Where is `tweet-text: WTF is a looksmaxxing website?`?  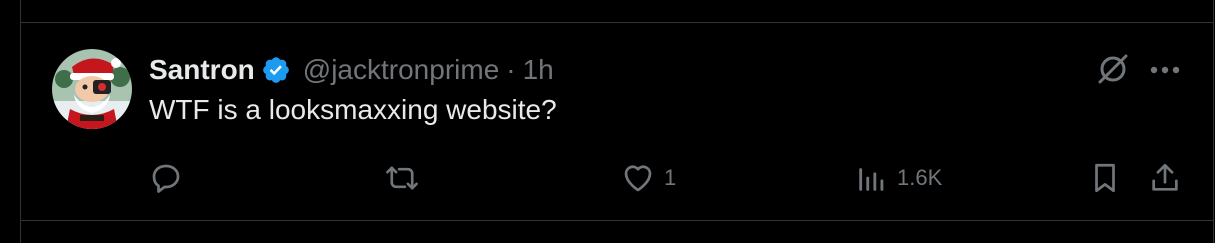
tweet-text: WTF is a looksmaxxing website? is located at coordinates (353, 109).